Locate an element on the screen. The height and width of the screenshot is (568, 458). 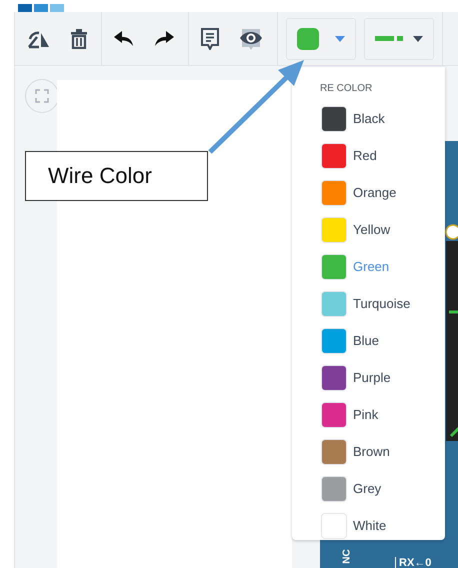
board-label: NC is located at coordinates (347, 556).